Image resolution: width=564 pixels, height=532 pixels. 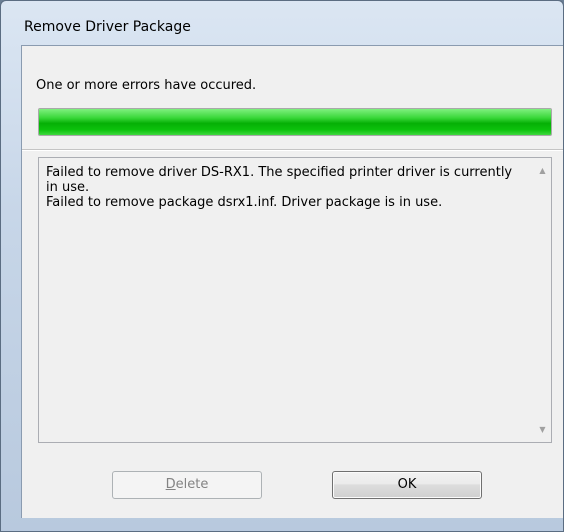 I want to click on scroll-down-arrow-icon: ▼, so click(x=542, y=429).